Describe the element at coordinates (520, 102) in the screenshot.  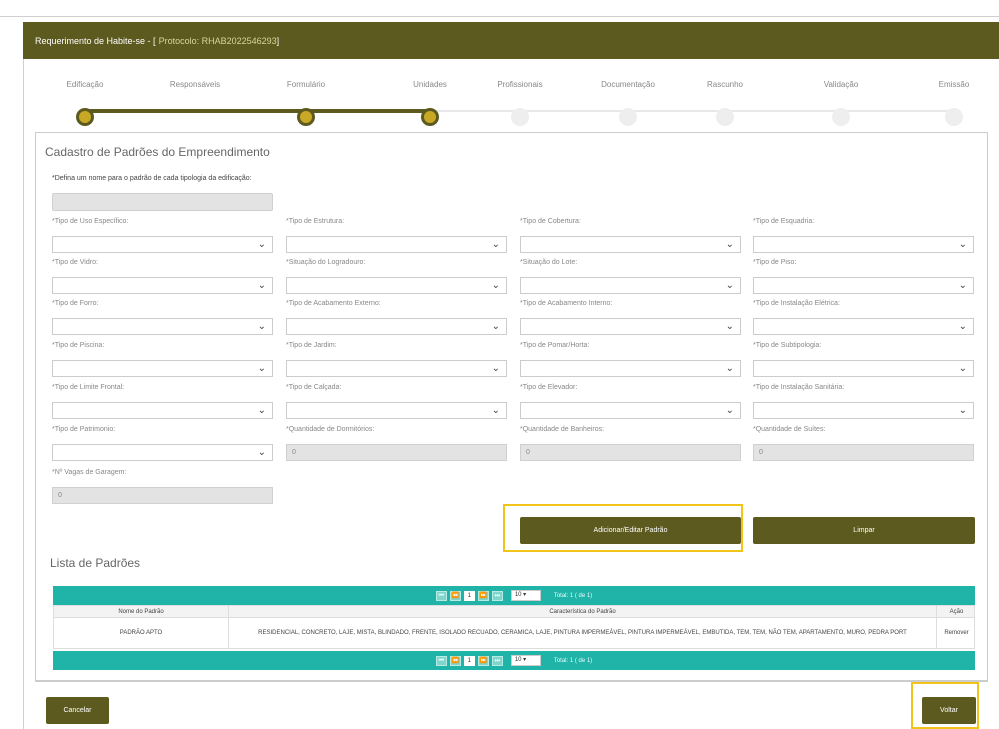
I see `step-profissionais: Profissionais` at that location.